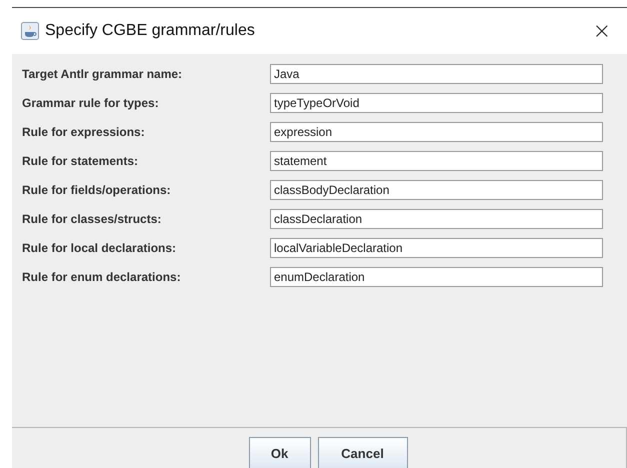  Describe the element at coordinates (436, 74) in the screenshot. I see `text-field: Java` at that location.